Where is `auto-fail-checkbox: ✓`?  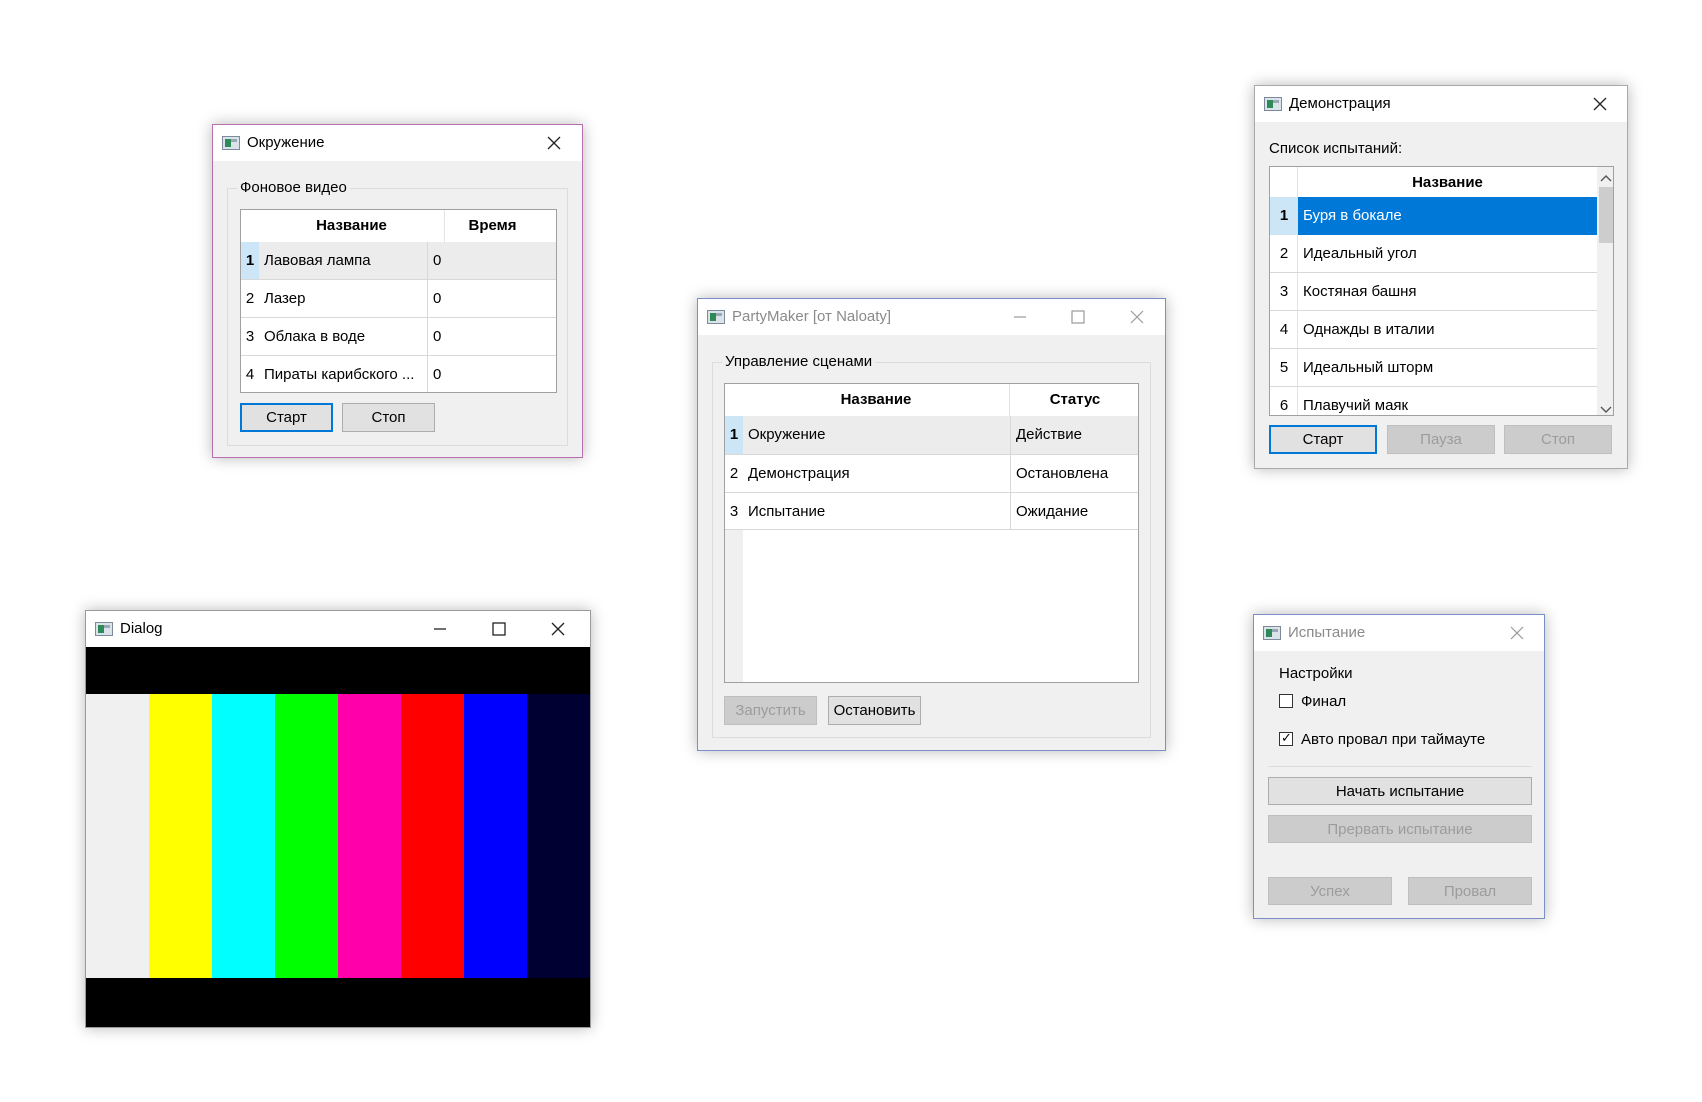 auto-fail-checkbox: ✓ is located at coordinates (1286, 738).